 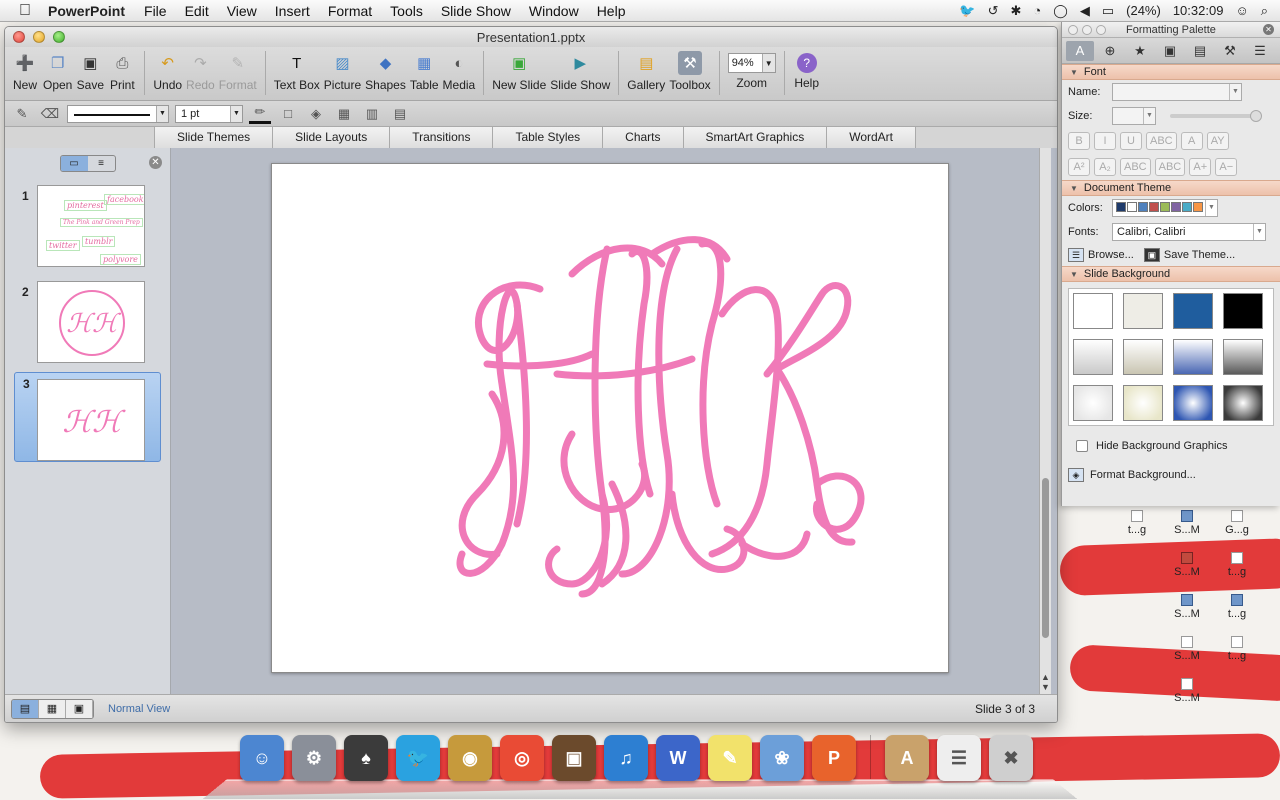 I want to click on font-style-button: I, so click(x=1105, y=141).